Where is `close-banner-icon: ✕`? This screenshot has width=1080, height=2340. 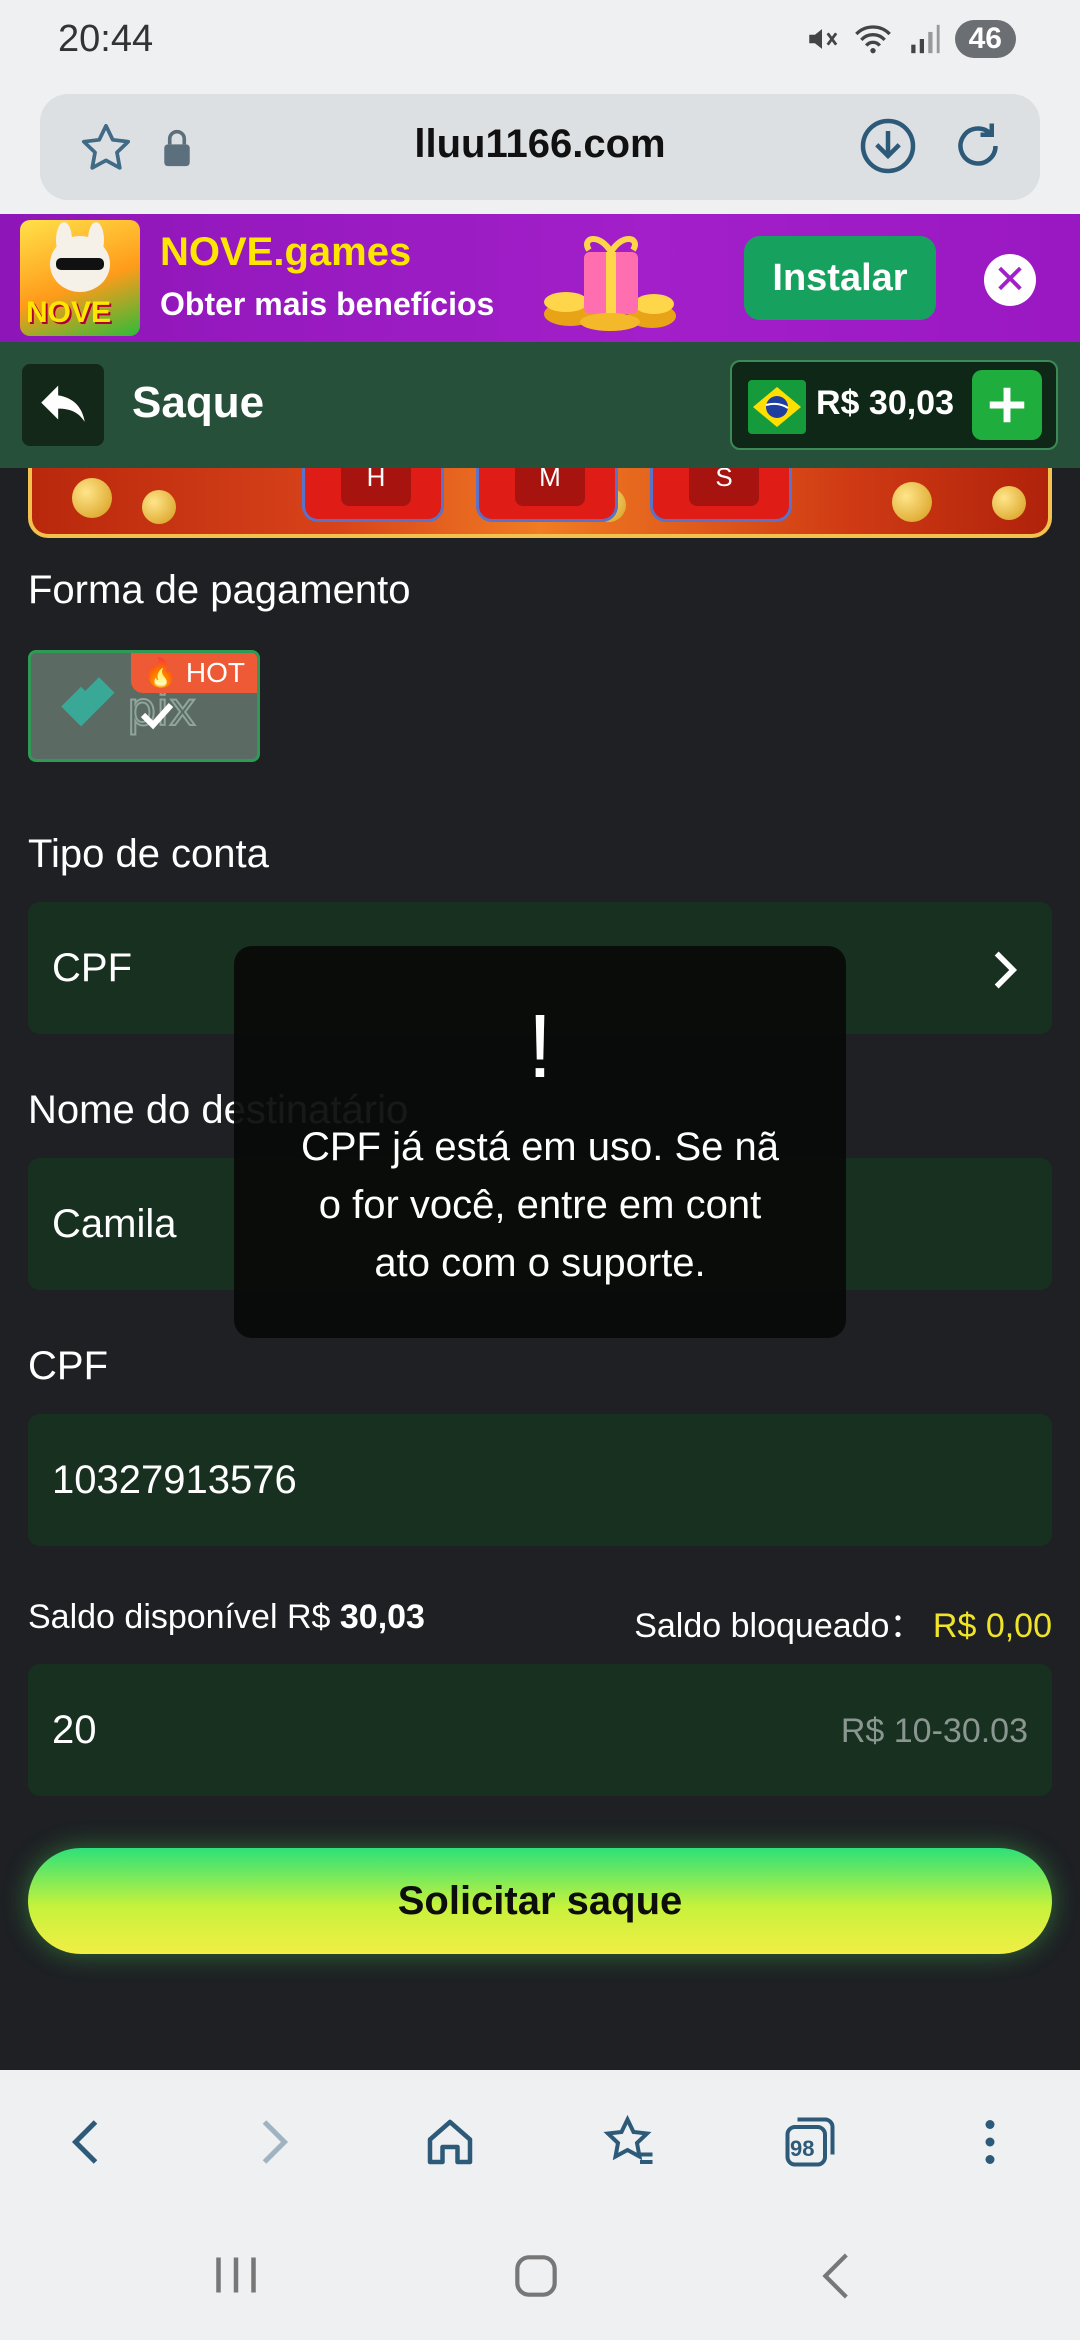
close-banner-icon: ✕ is located at coordinates (1010, 280).